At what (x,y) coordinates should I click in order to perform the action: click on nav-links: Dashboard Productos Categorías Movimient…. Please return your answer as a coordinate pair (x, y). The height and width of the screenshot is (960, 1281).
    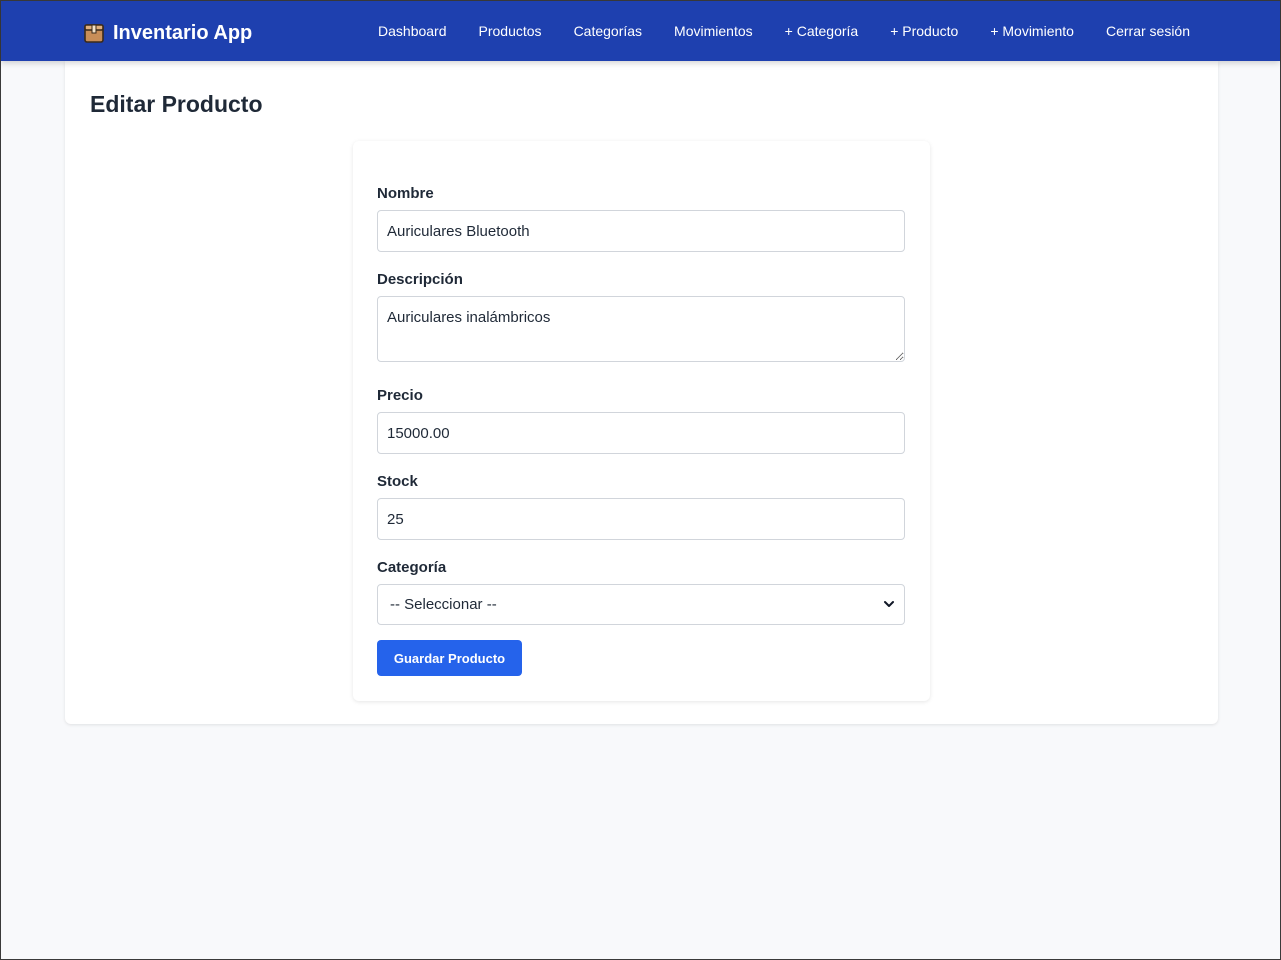
    Looking at the image, I should click on (784, 31).